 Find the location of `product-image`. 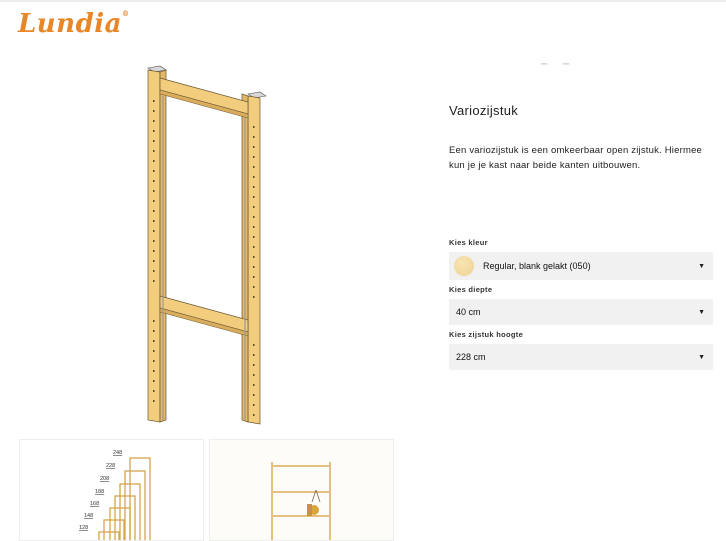

product-image is located at coordinates (207, 245).